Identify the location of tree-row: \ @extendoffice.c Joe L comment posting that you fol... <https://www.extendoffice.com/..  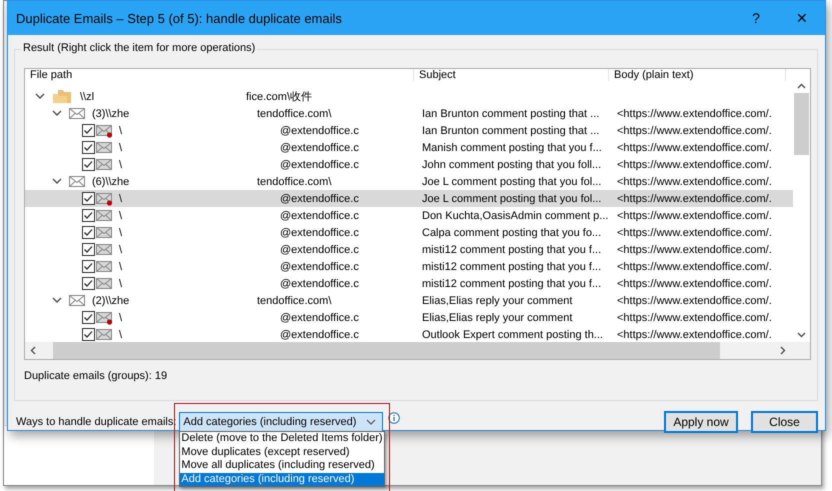
(409, 198).